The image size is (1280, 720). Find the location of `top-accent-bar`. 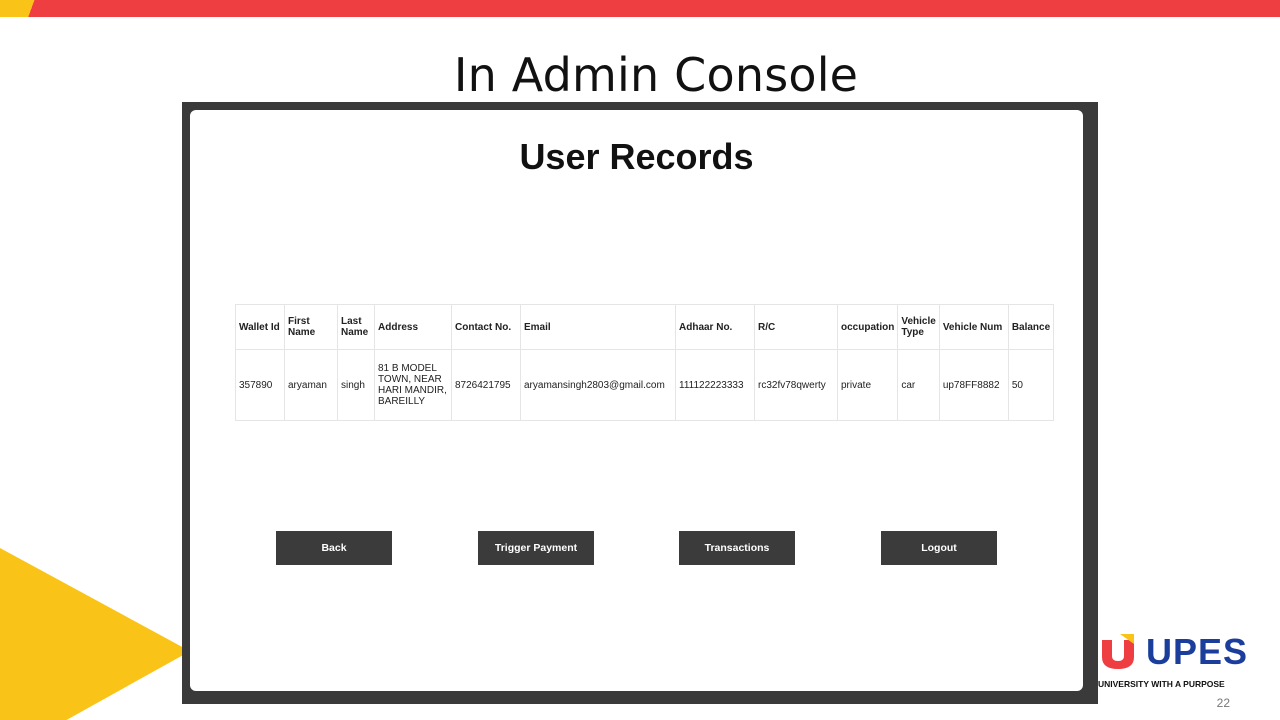

top-accent-bar is located at coordinates (640, 8).